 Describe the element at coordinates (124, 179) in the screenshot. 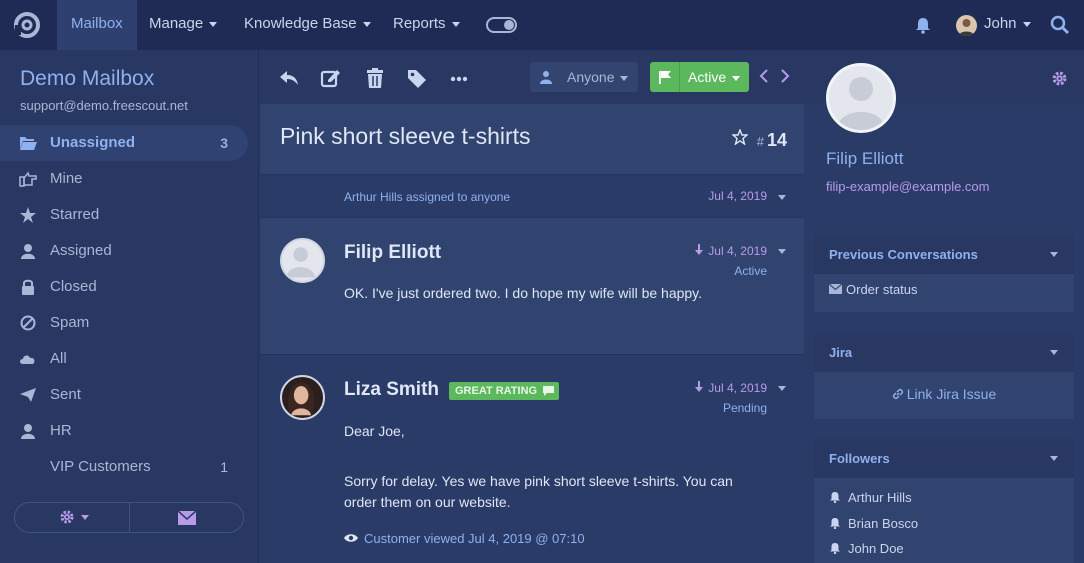

I see `folder-mine: Mine` at that location.